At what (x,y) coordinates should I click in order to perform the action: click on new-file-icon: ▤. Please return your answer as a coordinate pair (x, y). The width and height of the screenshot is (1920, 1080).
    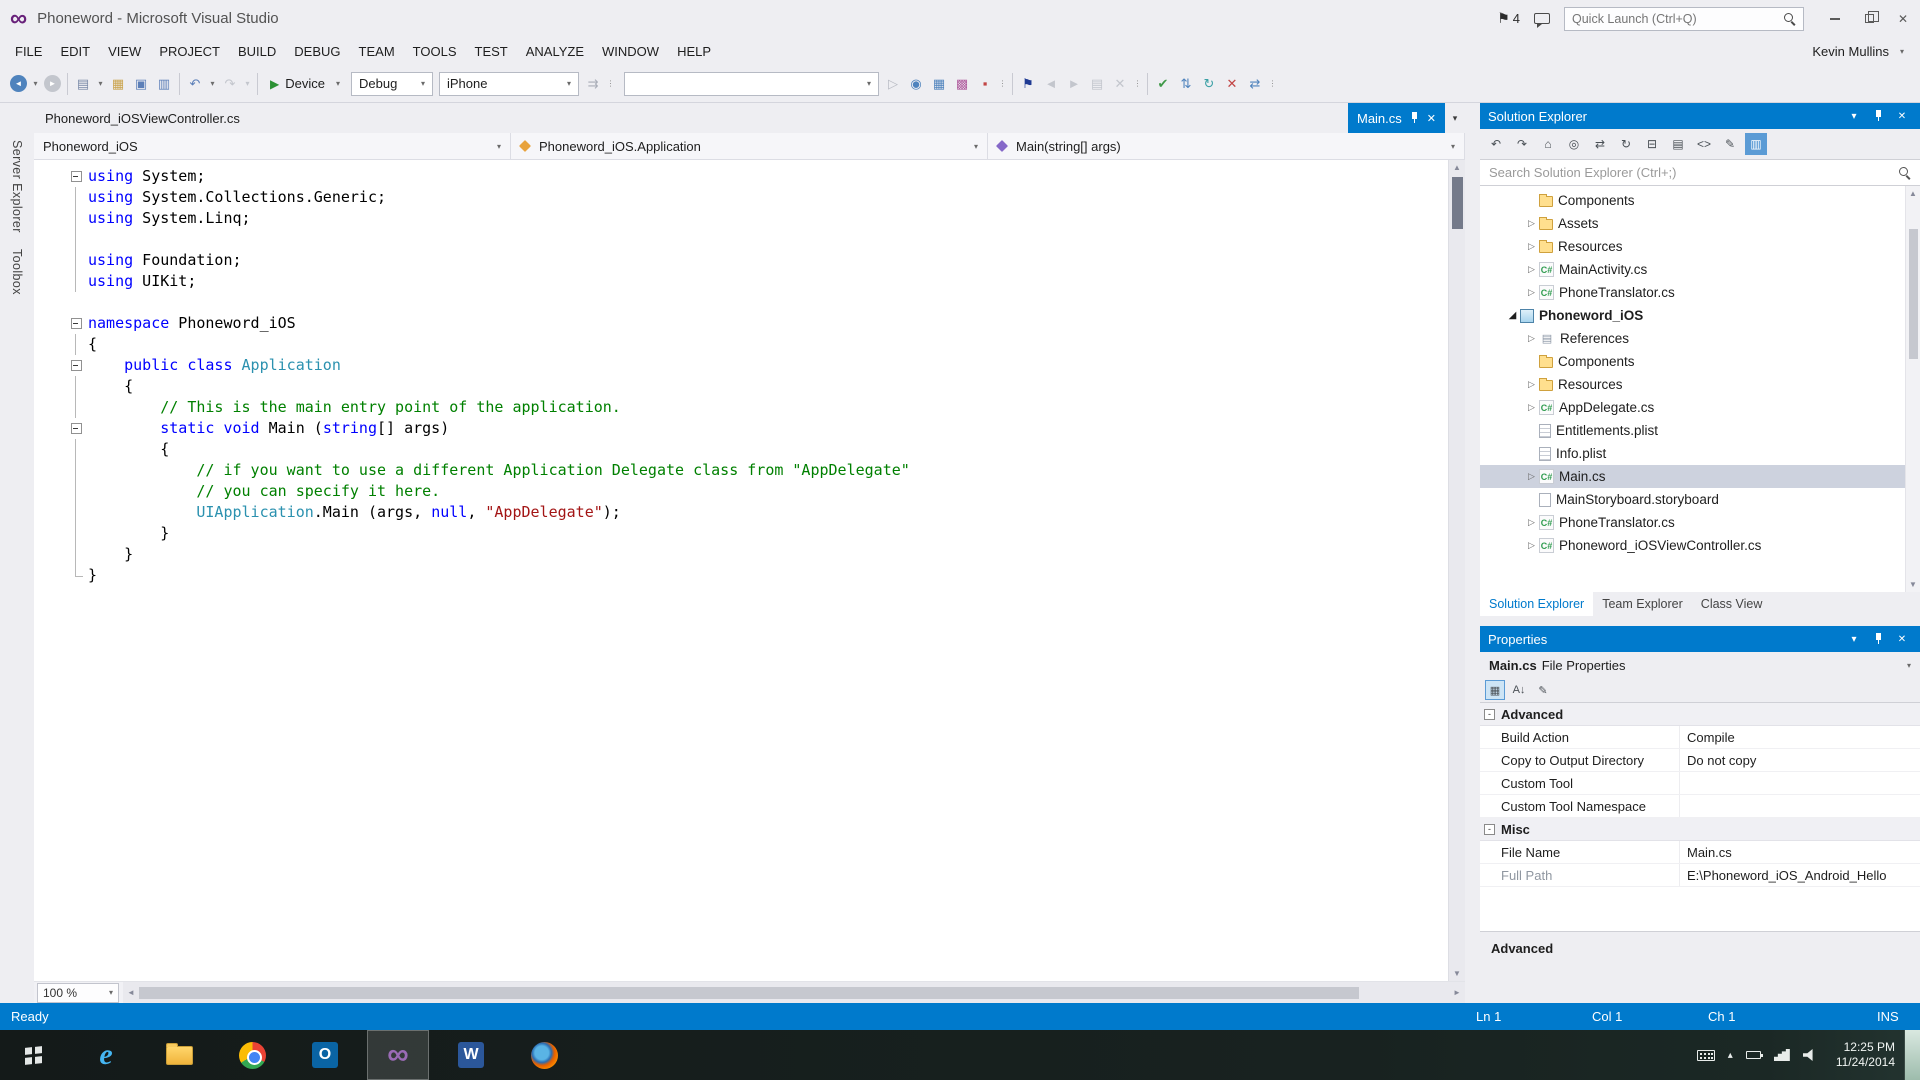
    Looking at the image, I should click on (83, 84).